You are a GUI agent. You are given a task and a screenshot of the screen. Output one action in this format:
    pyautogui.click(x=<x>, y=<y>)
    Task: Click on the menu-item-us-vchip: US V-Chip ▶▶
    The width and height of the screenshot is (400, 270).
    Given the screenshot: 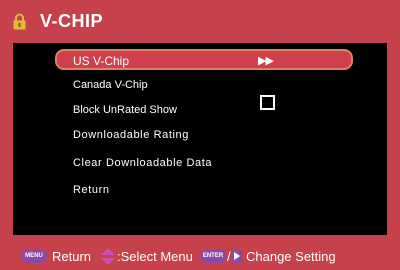 What is the action you would take?
    pyautogui.click(x=204, y=59)
    